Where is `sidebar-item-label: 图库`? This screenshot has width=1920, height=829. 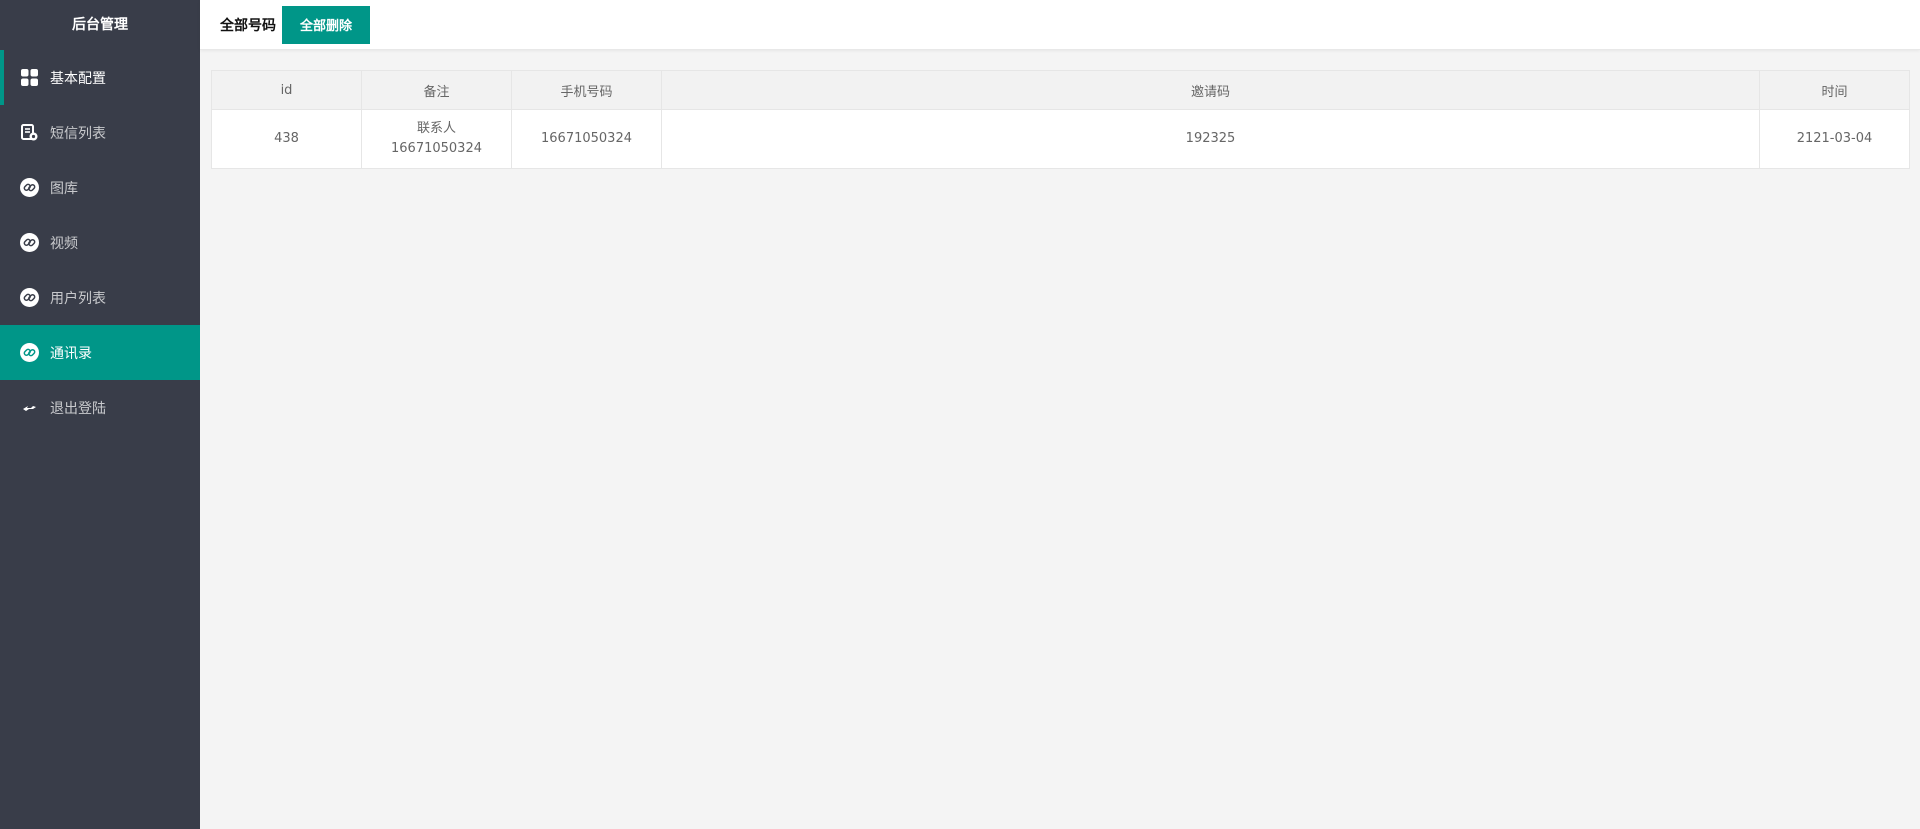
sidebar-item-label: 图库 is located at coordinates (64, 188).